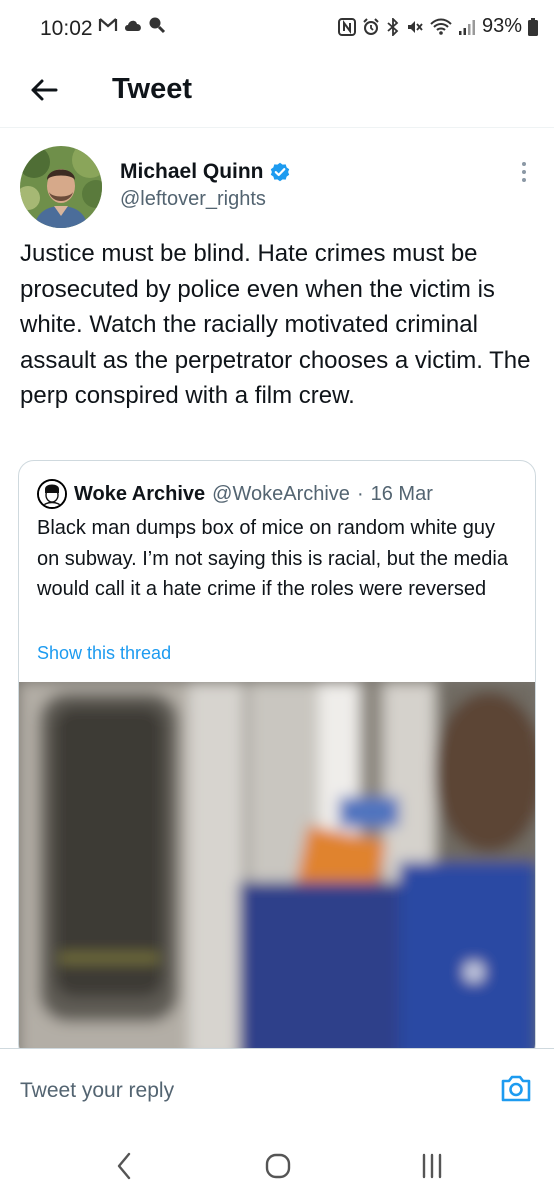  I want to click on recents-icon, so click(432, 1166).